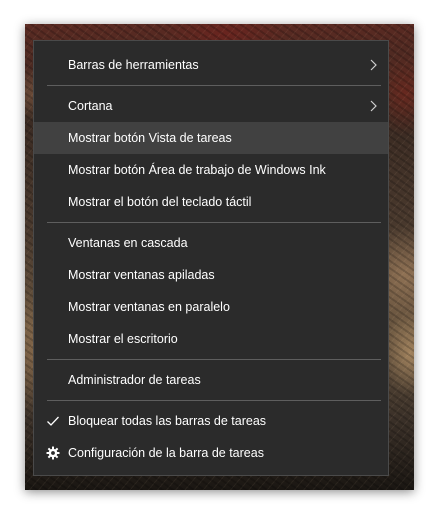 Image resolution: width=439 pixels, height=516 pixels. Describe the element at coordinates (123, 339) in the screenshot. I see `menu-item-label: Mostrar el escritorio` at that location.